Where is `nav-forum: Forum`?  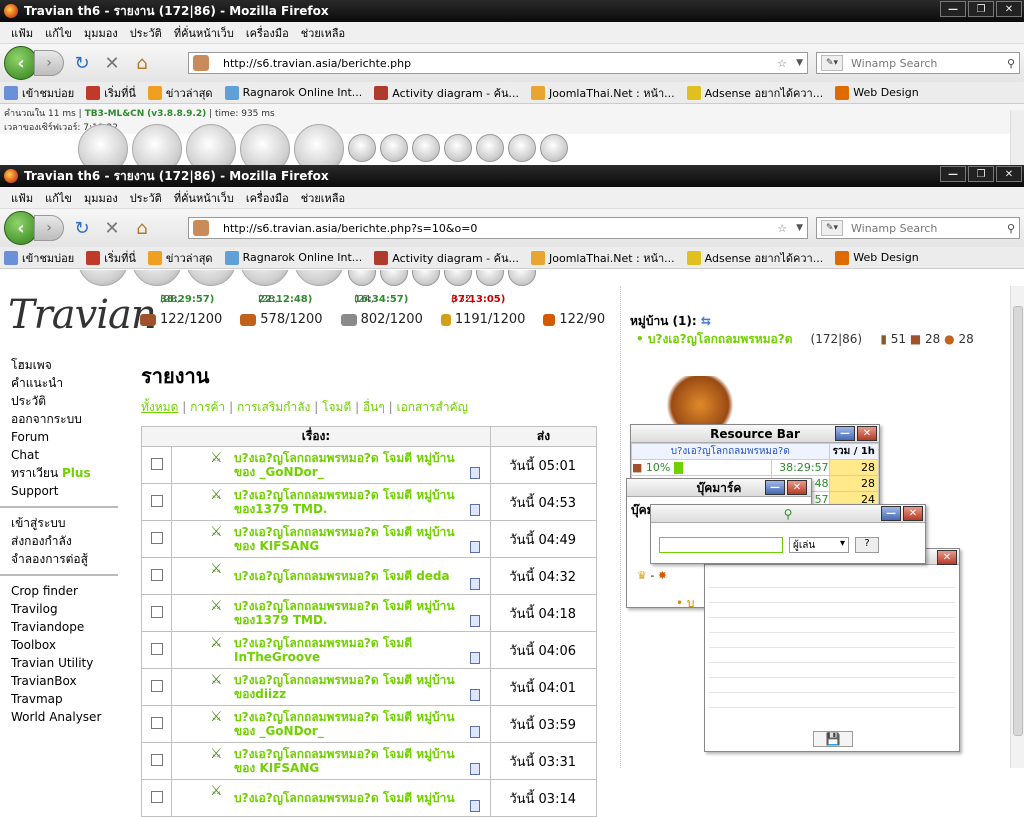 nav-forum: Forum is located at coordinates (59, 437).